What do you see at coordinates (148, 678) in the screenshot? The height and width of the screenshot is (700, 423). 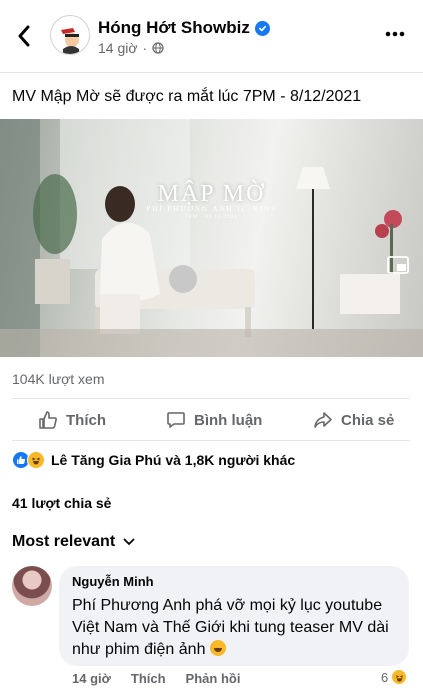 I see `comment-like-button: Thích` at bounding box center [148, 678].